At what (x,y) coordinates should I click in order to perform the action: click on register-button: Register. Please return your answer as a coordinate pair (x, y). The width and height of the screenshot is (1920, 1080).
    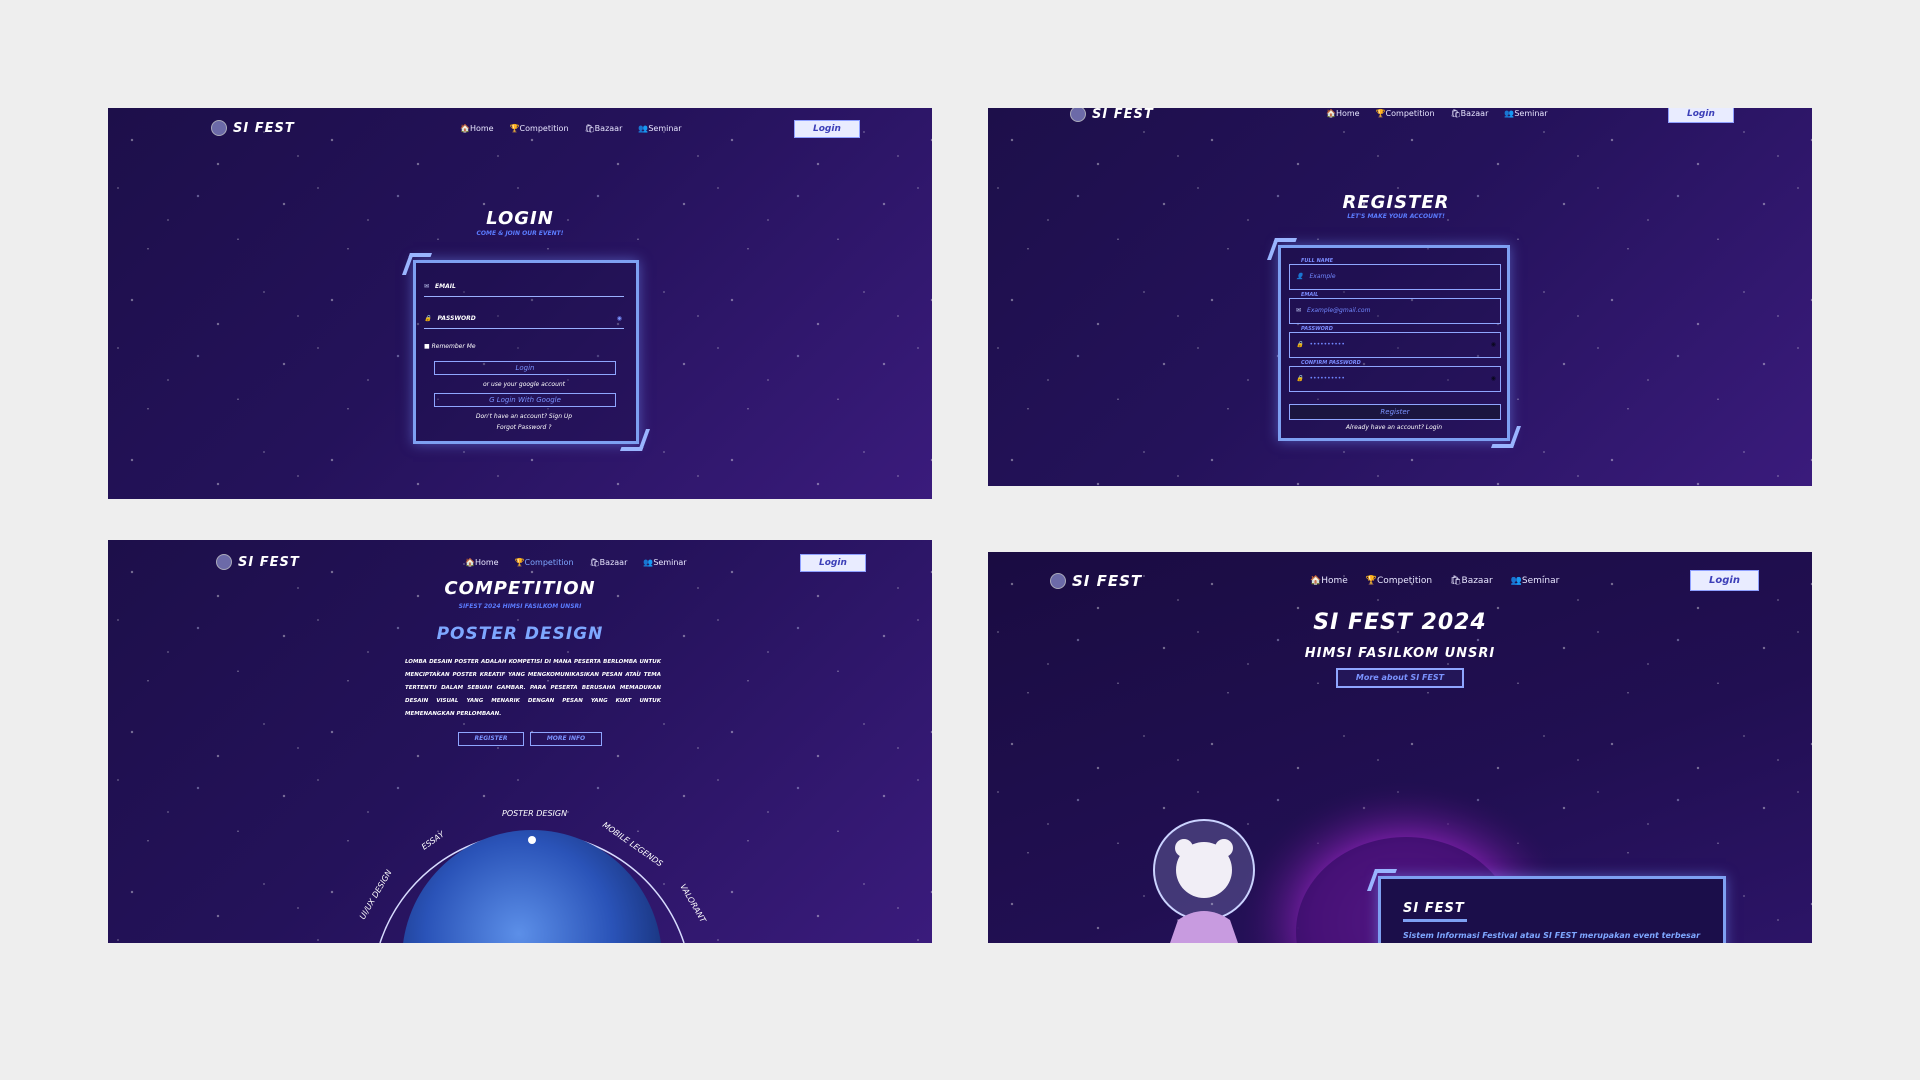
    Looking at the image, I should click on (1395, 412).